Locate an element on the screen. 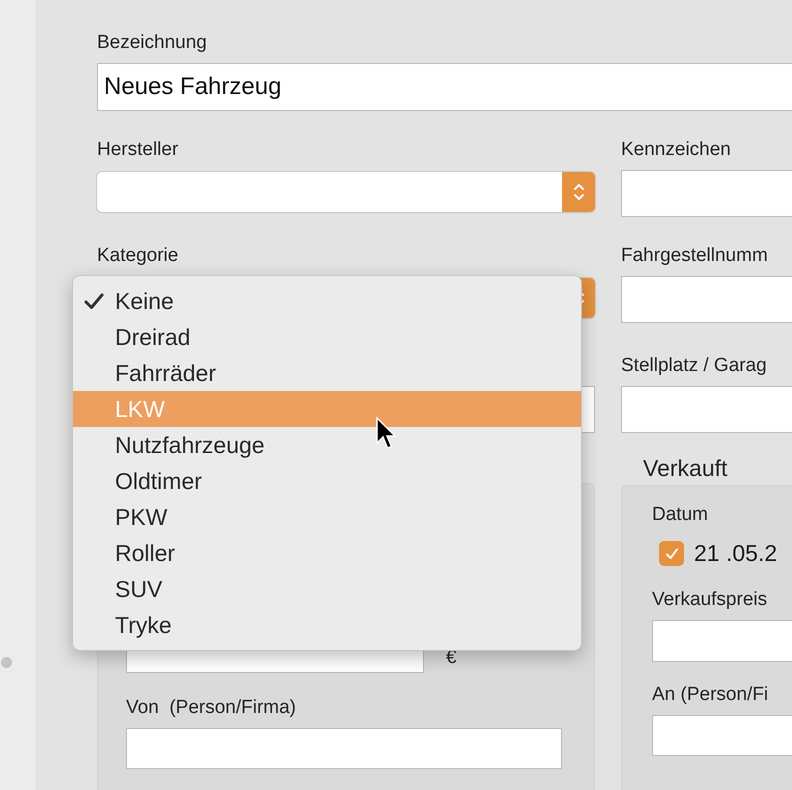  field-label: Kategorie is located at coordinates (138, 256).